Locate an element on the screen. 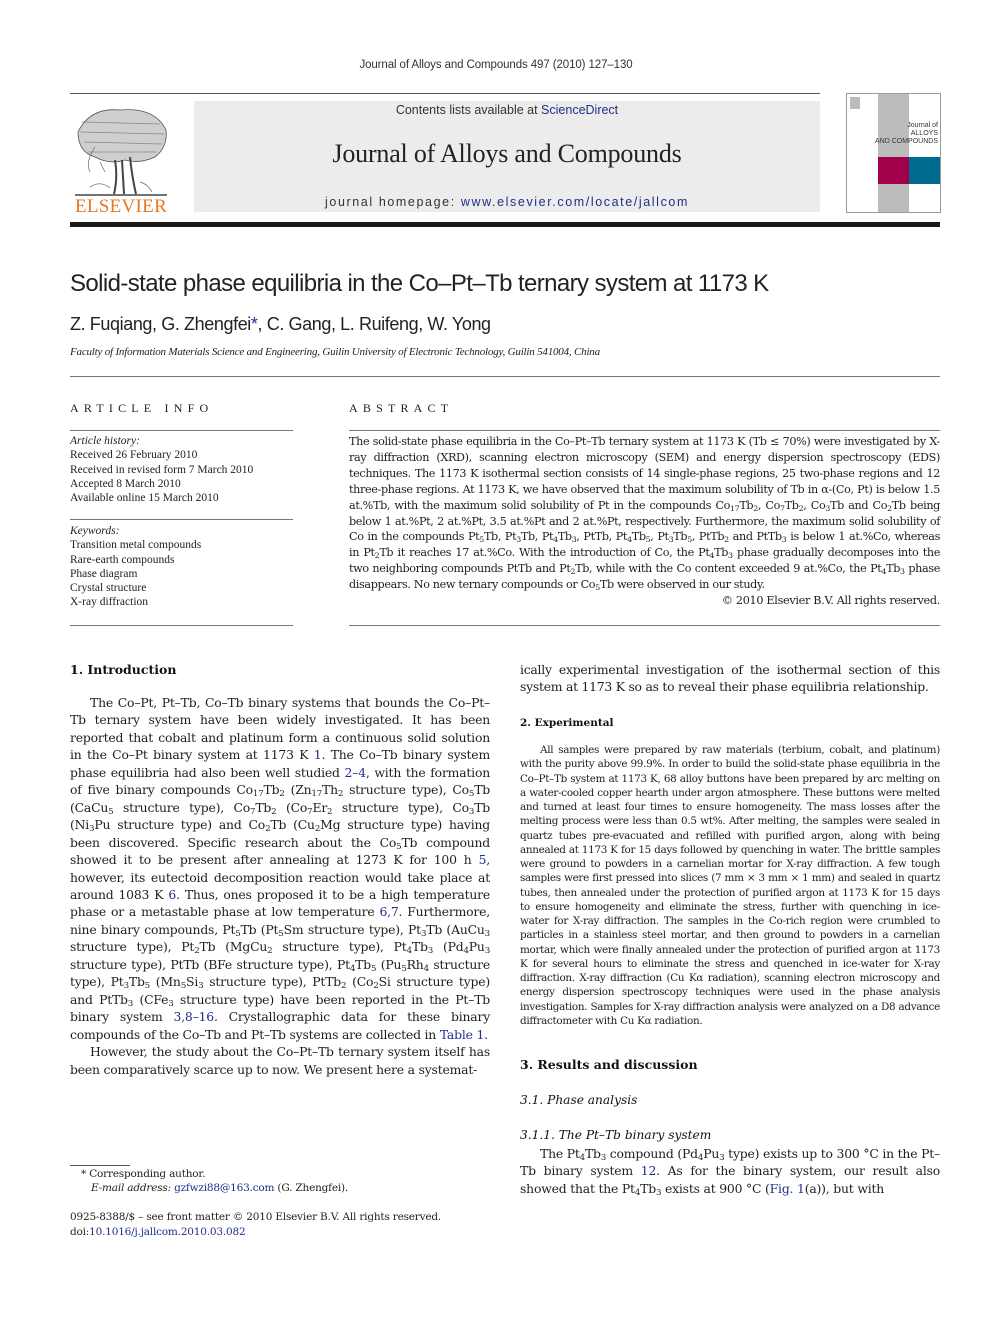 The image size is (992, 1323). sciencedirect-link: ScienceDirect is located at coordinates (579, 110).